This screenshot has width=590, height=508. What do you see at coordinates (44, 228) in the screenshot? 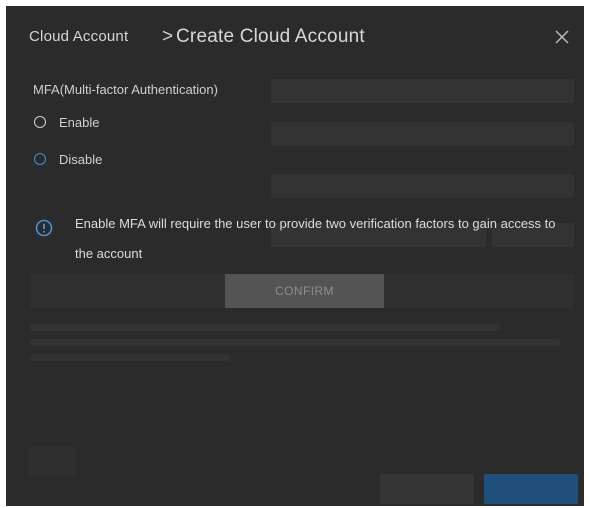
I see `info-icon` at bounding box center [44, 228].